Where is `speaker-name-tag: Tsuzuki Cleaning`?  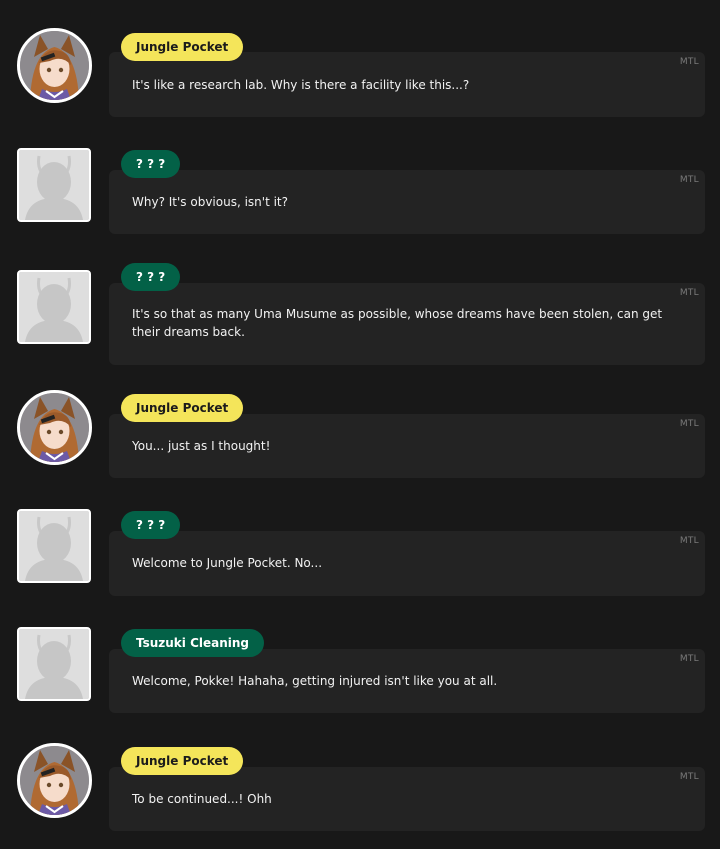 speaker-name-tag: Tsuzuki Cleaning is located at coordinates (193, 643).